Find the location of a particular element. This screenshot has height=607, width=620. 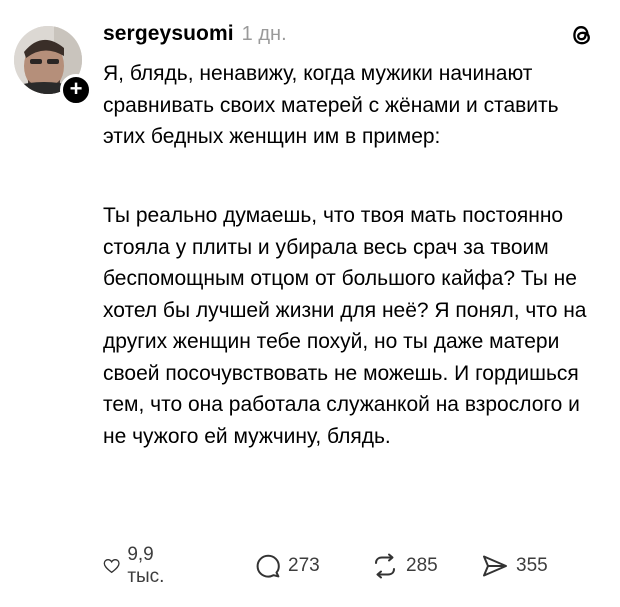

comment-button: 273 is located at coordinates (287, 566).